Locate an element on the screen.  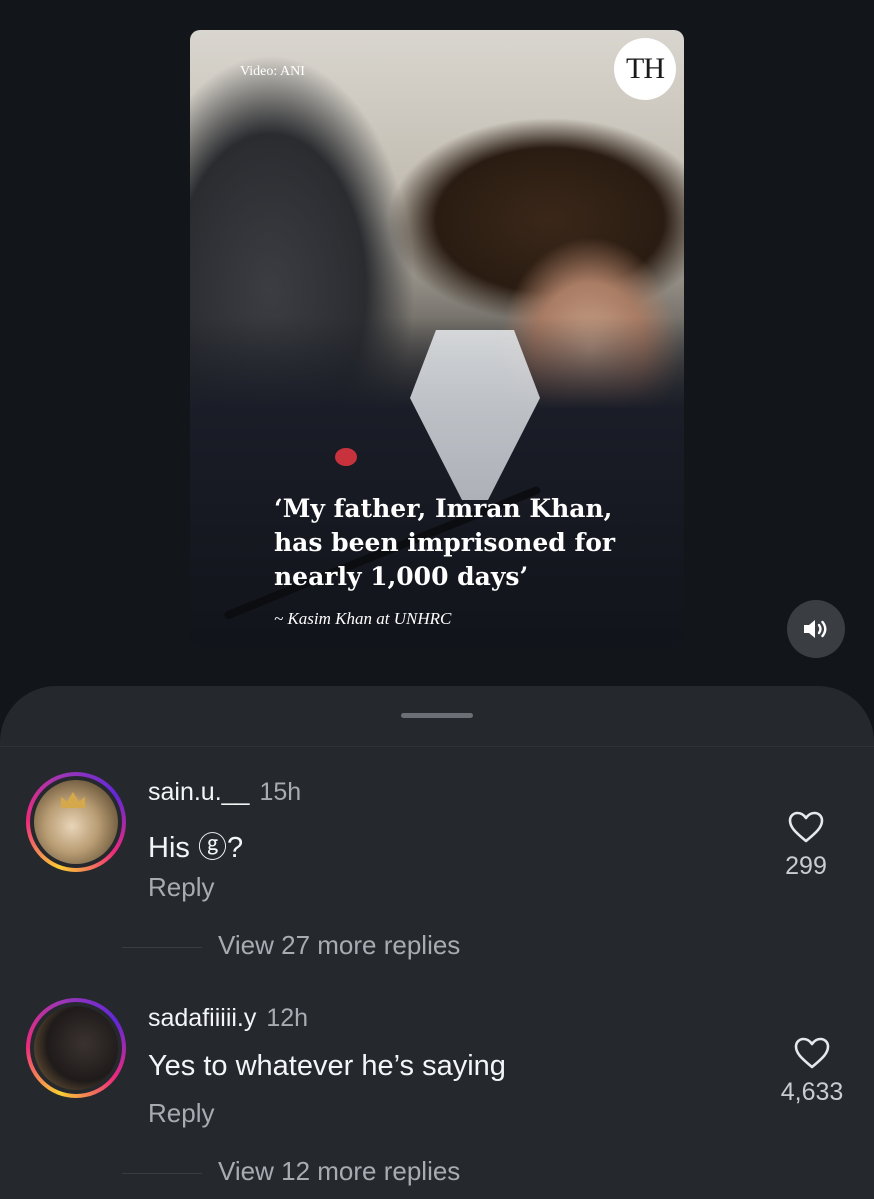
video-scene-microphone-light is located at coordinates (346, 457).